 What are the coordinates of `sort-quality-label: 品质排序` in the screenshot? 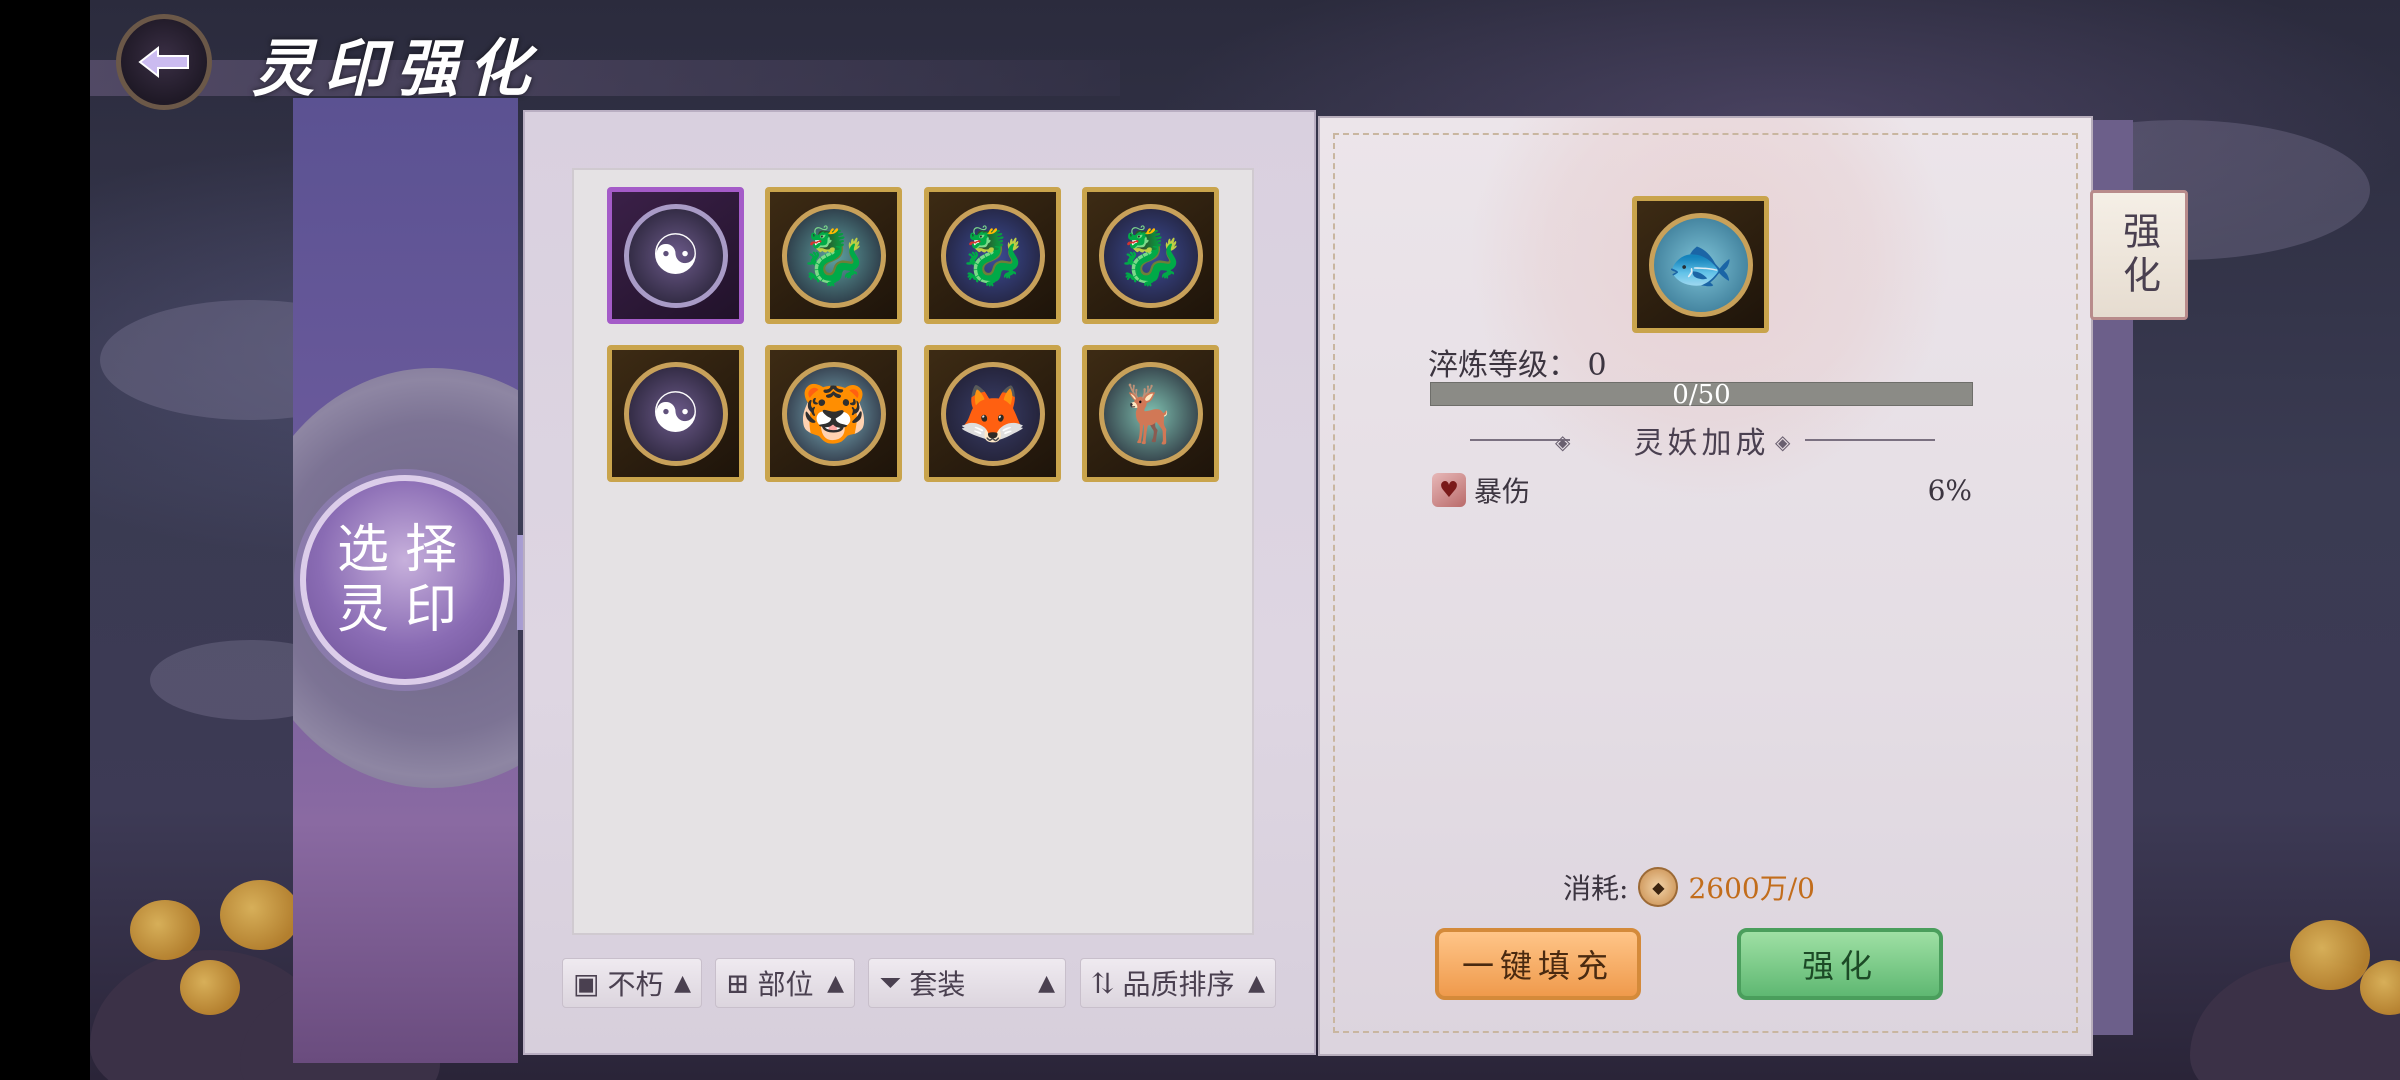 It's located at (1178, 984).